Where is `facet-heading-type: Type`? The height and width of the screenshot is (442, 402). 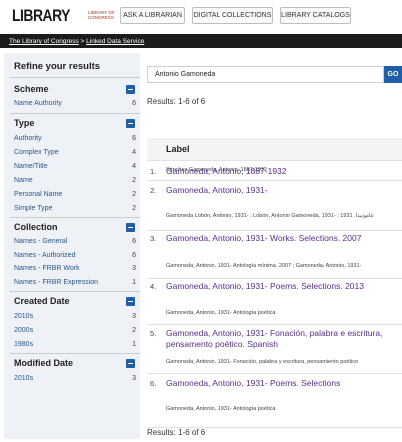 facet-heading-type: Type is located at coordinates (24, 123).